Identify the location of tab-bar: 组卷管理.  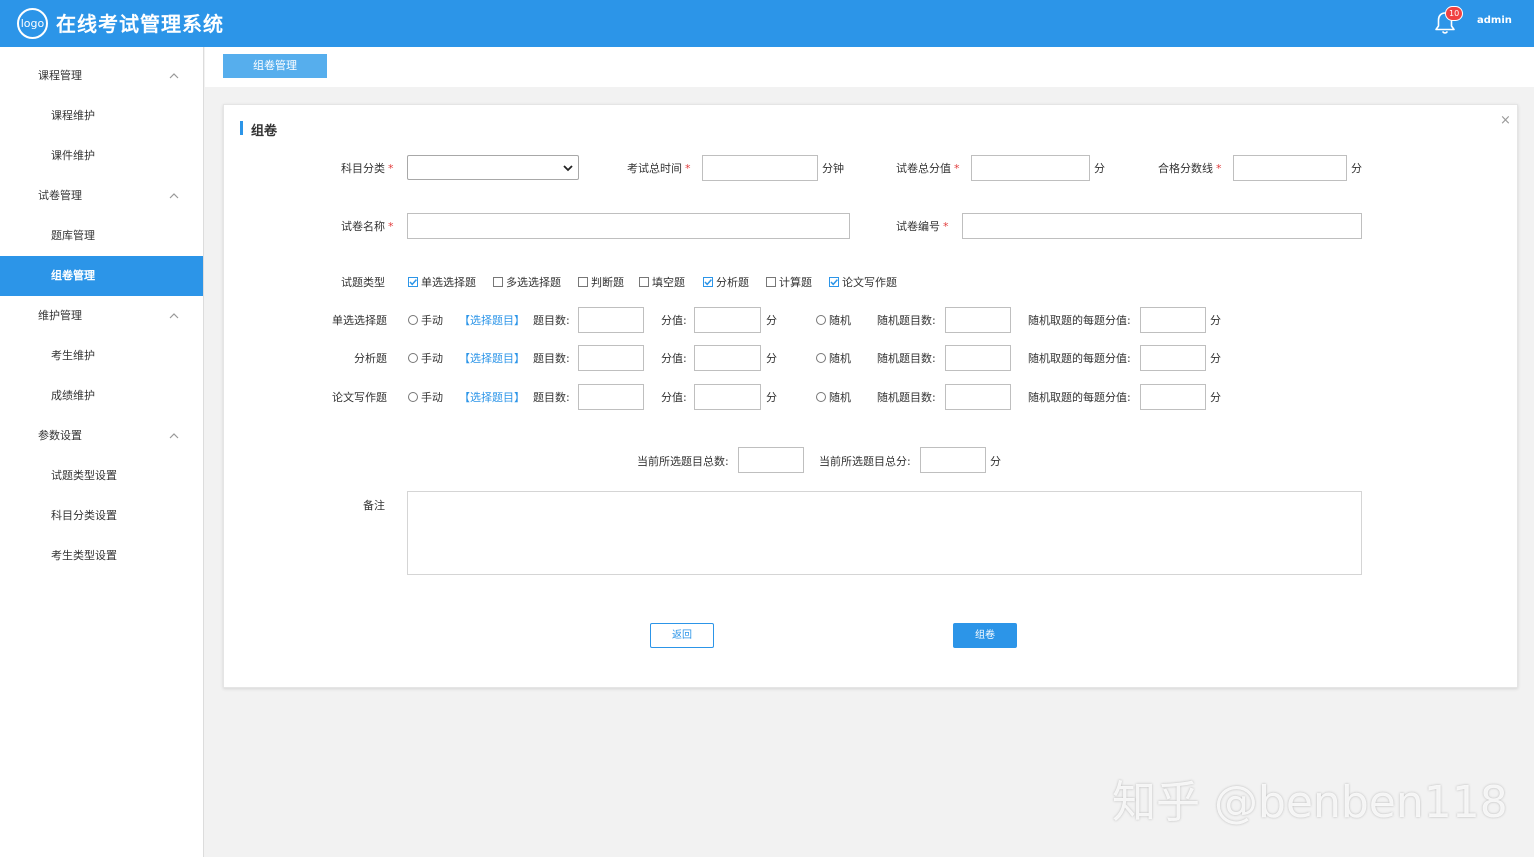
(869, 67).